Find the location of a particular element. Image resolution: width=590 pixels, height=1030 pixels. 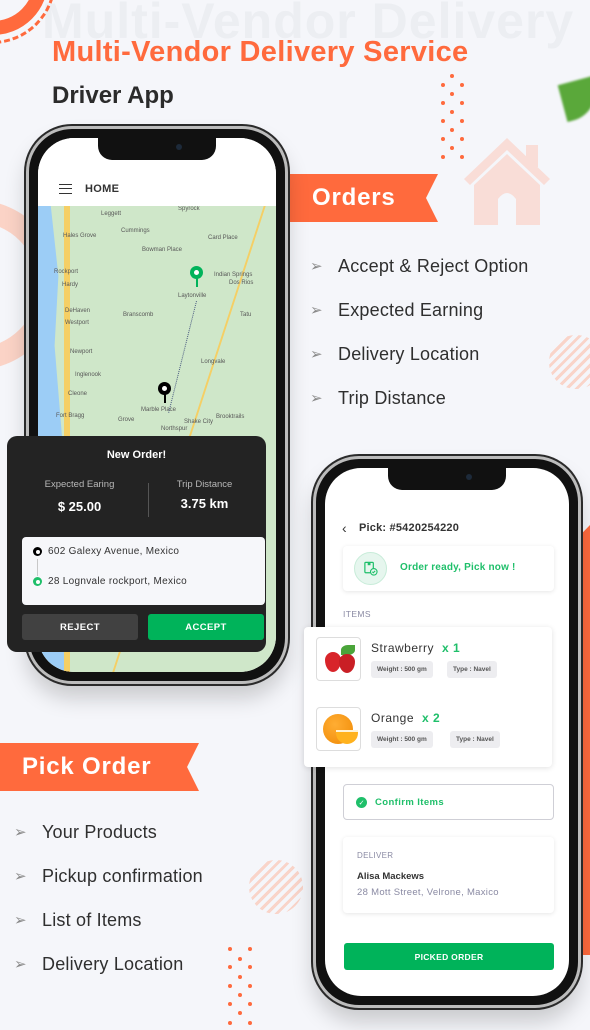

distance-value: 3.75 km is located at coordinates (204, 503).